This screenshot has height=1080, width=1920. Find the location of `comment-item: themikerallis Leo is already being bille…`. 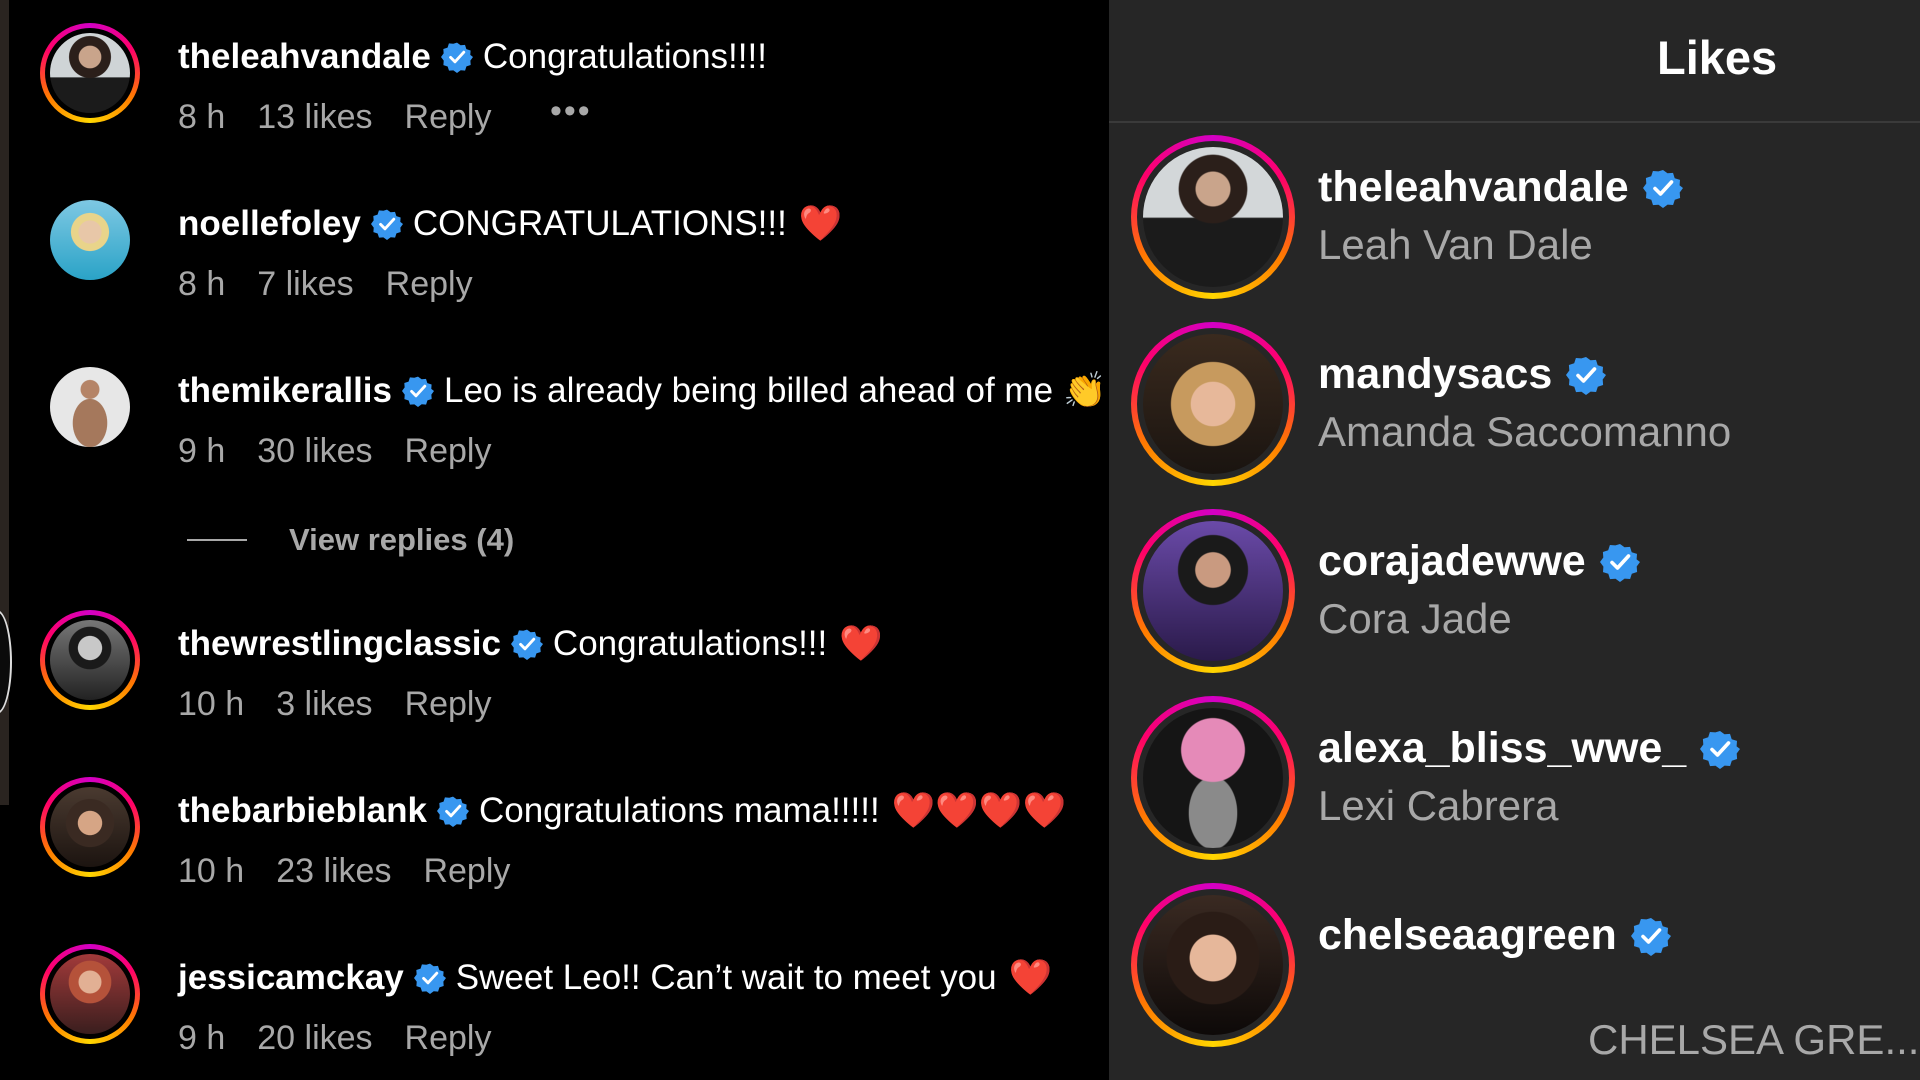

comment-item: themikerallis Leo is already being bille… is located at coordinates (554, 409).